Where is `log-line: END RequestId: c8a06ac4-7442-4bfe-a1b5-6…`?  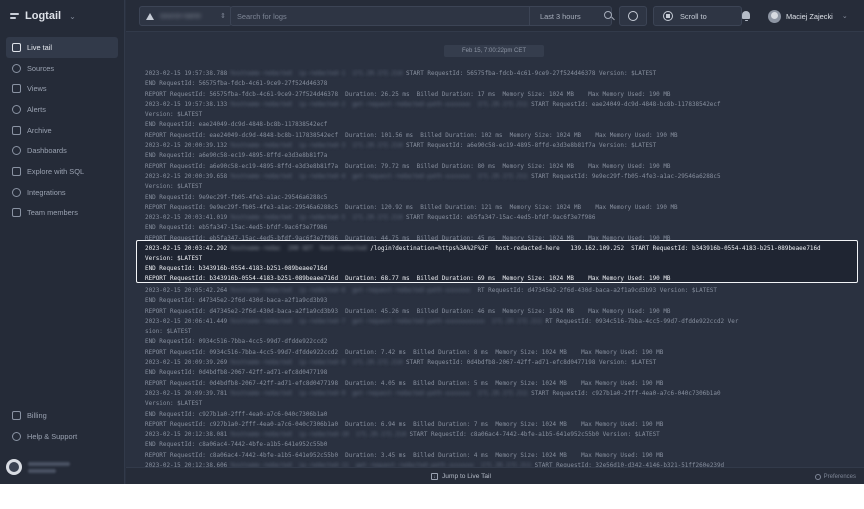 log-line: END RequestId: c8a06ac4-7442-4bfe-a1b5-6… is located at coordinates (501, 445).